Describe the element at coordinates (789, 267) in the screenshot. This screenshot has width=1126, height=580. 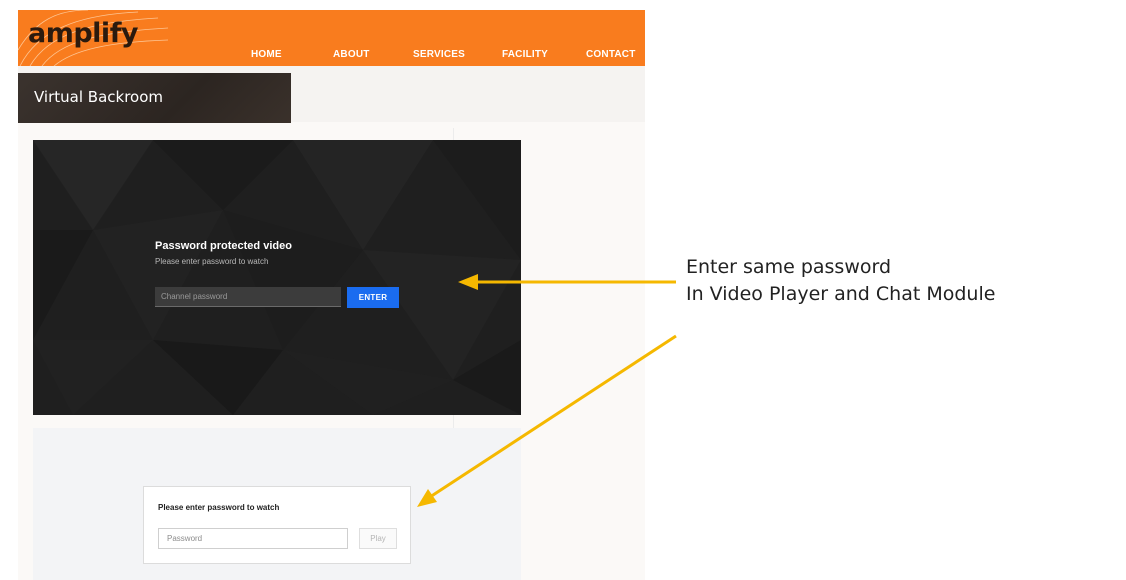
I see `annotation-line-1: Enter same password` at that location.